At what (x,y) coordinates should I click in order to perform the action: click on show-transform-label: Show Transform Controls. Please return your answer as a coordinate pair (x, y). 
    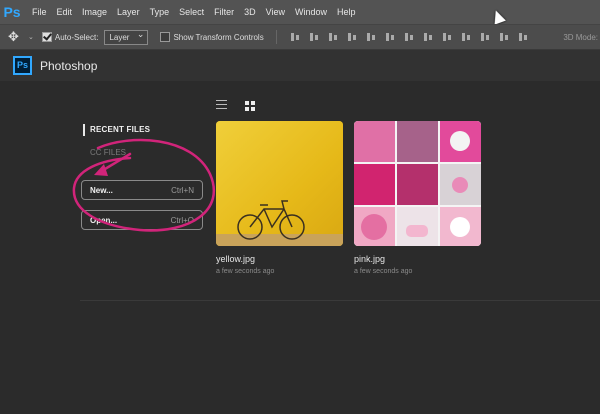
    Looking at the image, I should click on (218, 37).